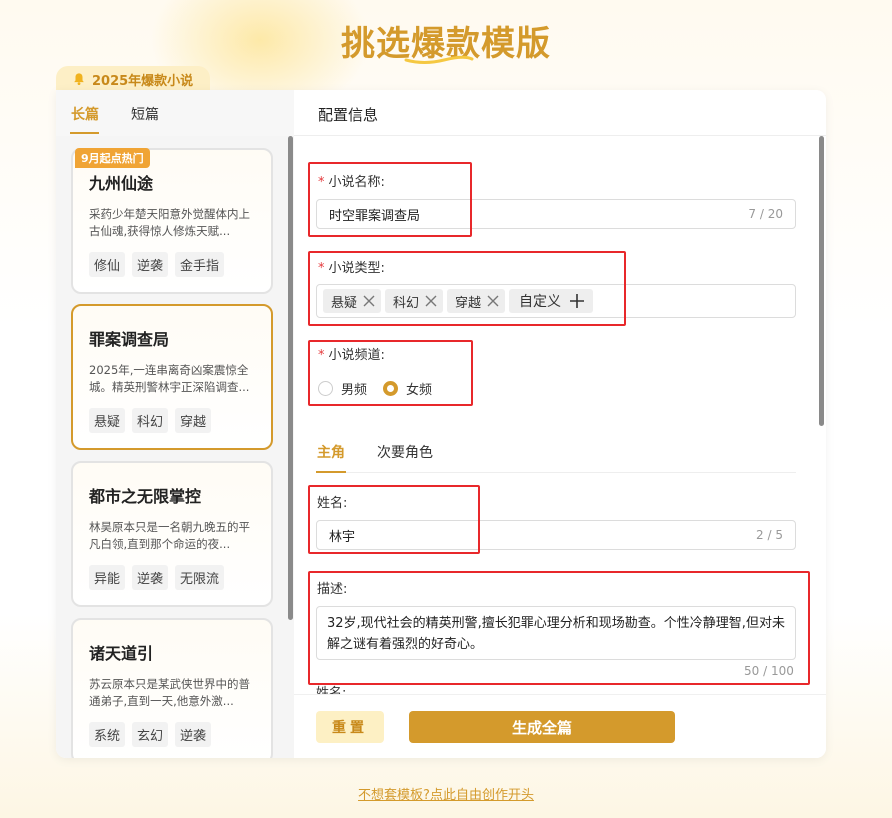  I want to click on config-header: 配置信息, so click(560, 113).